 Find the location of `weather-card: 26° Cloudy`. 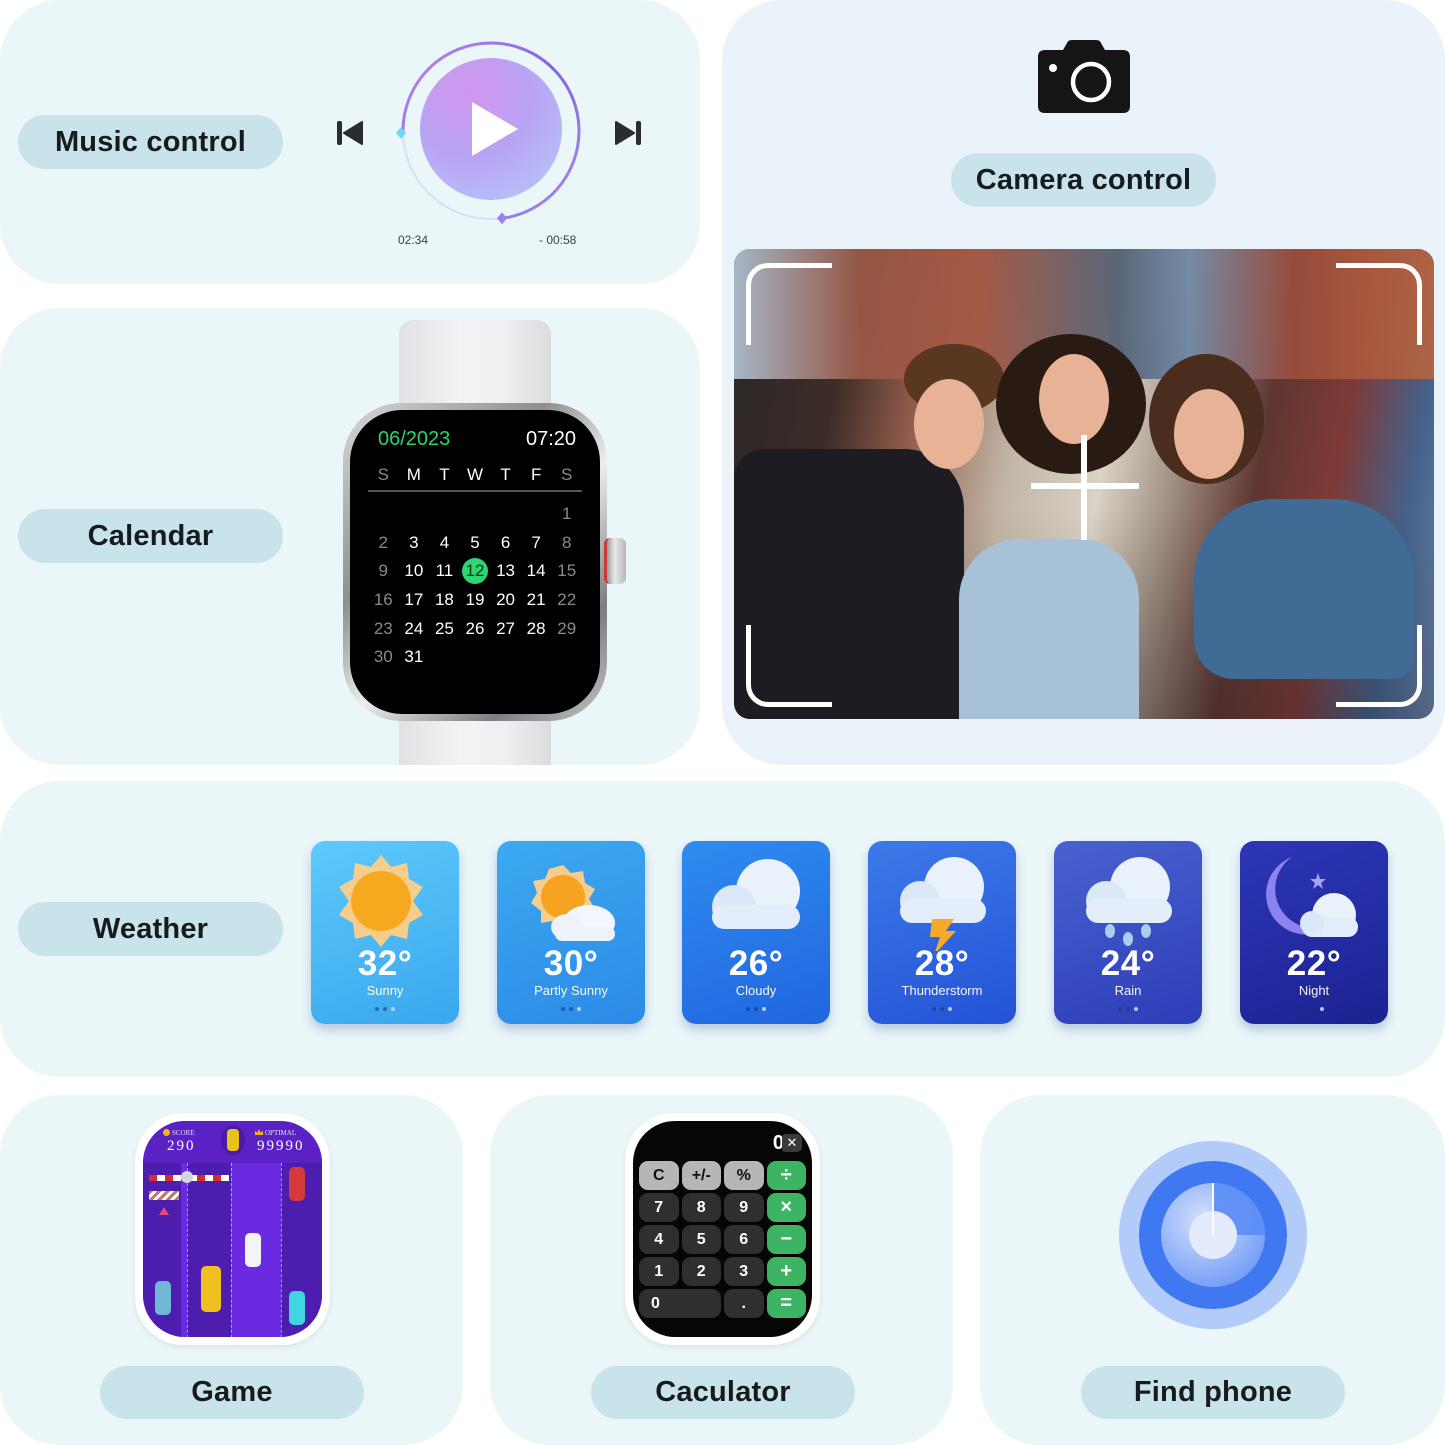

weather-card: 26° Cloudy is located at coordinates (756, 932).